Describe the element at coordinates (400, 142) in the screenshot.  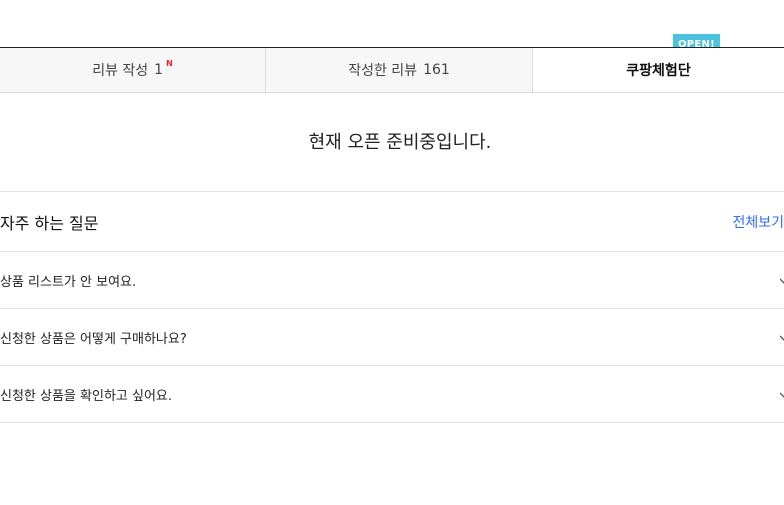
I see `notice-message: 현재 오픈 준비중입니다.` at that location.